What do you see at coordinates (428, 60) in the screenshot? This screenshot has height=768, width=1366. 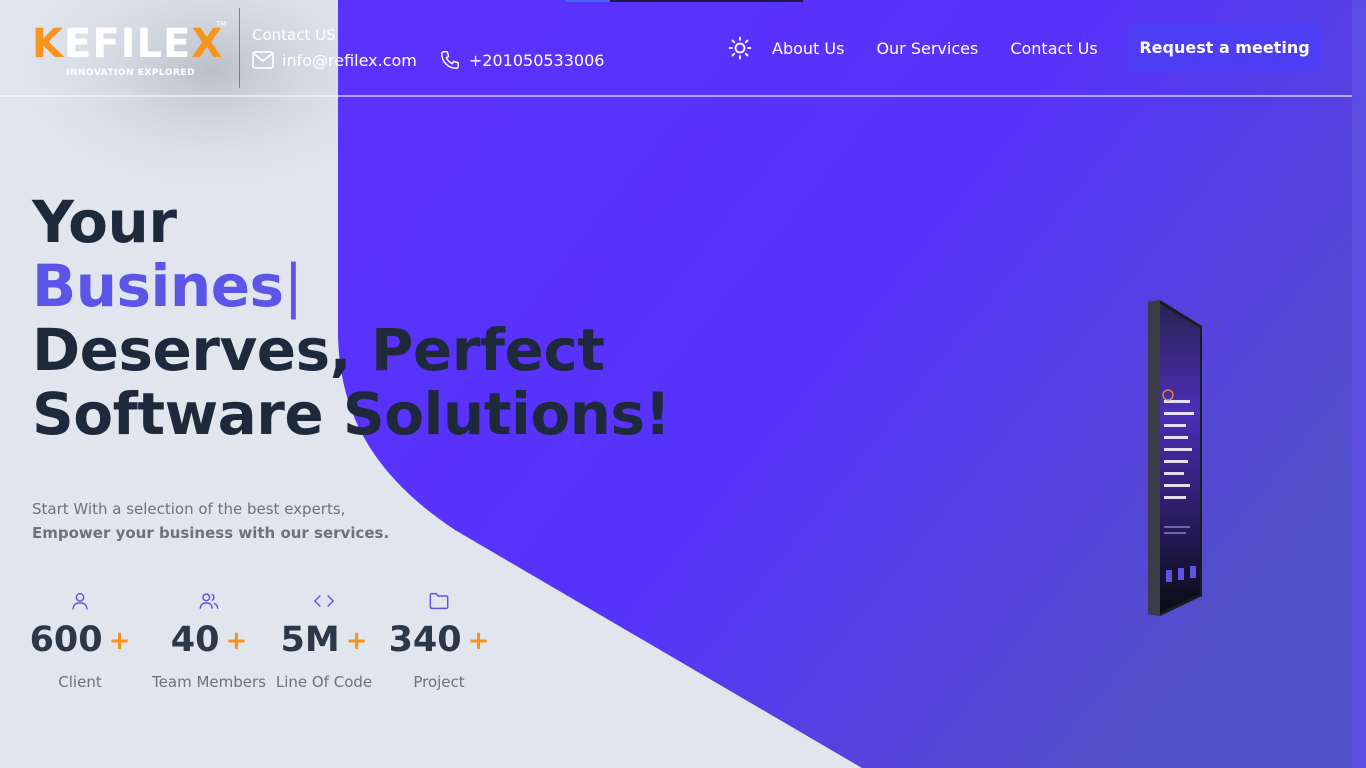 I see `contact-details: info@refilex.com +201050533006` at bounding box center [428, 60].